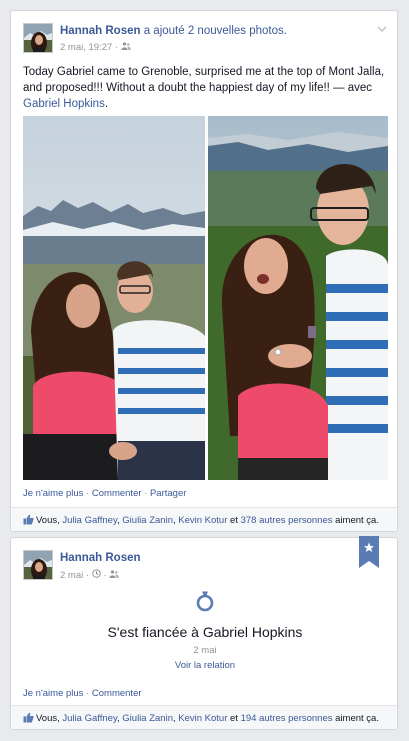 This screenshot has width=409, height=741. I want to click on ring-icon, so click(205, 601).